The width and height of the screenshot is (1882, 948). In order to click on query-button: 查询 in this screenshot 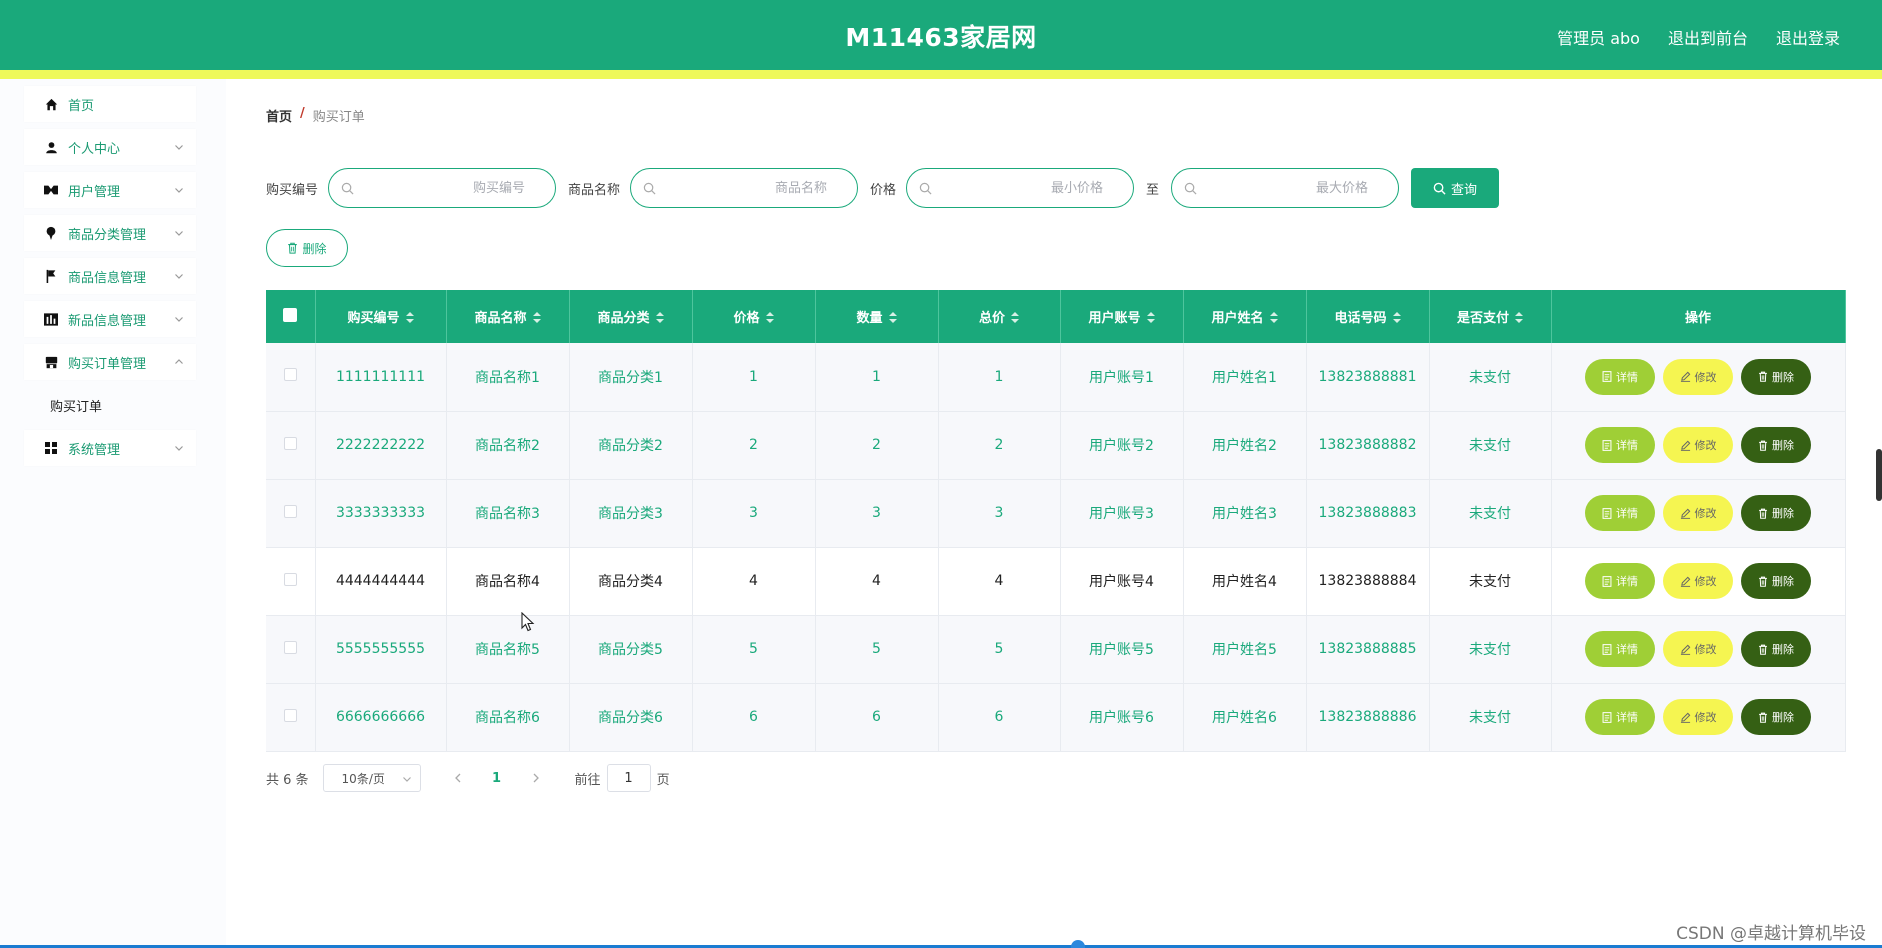, I will do `click(1455, 188)`.